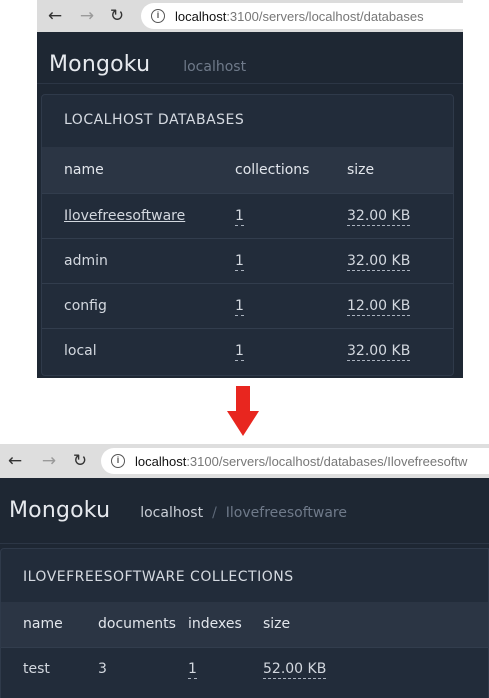 The height and width of the screenshot is (698, 489). Describe the element at coordinates (80, 351) in the screenshot. I see `database-name-link: local` at that location.